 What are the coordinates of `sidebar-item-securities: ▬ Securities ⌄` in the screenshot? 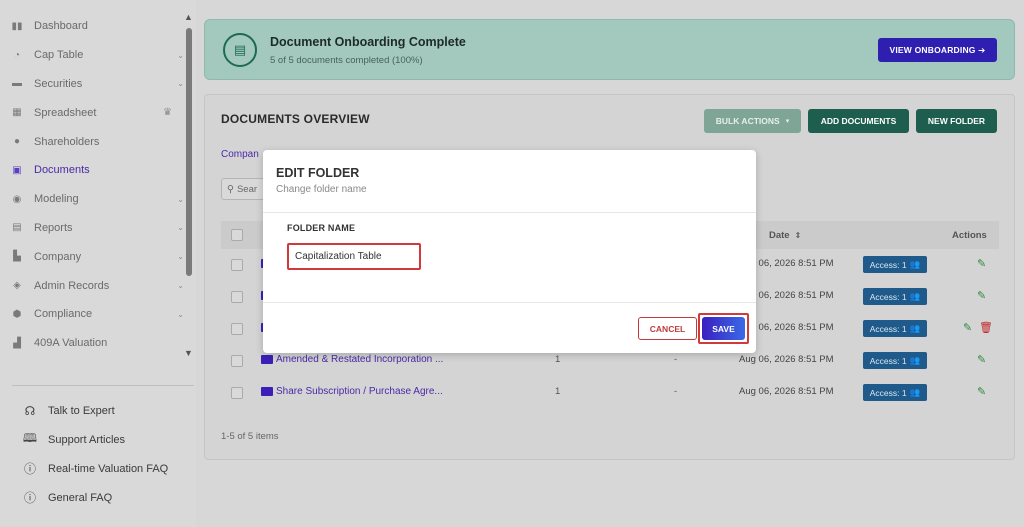 It's located at (97, 84).